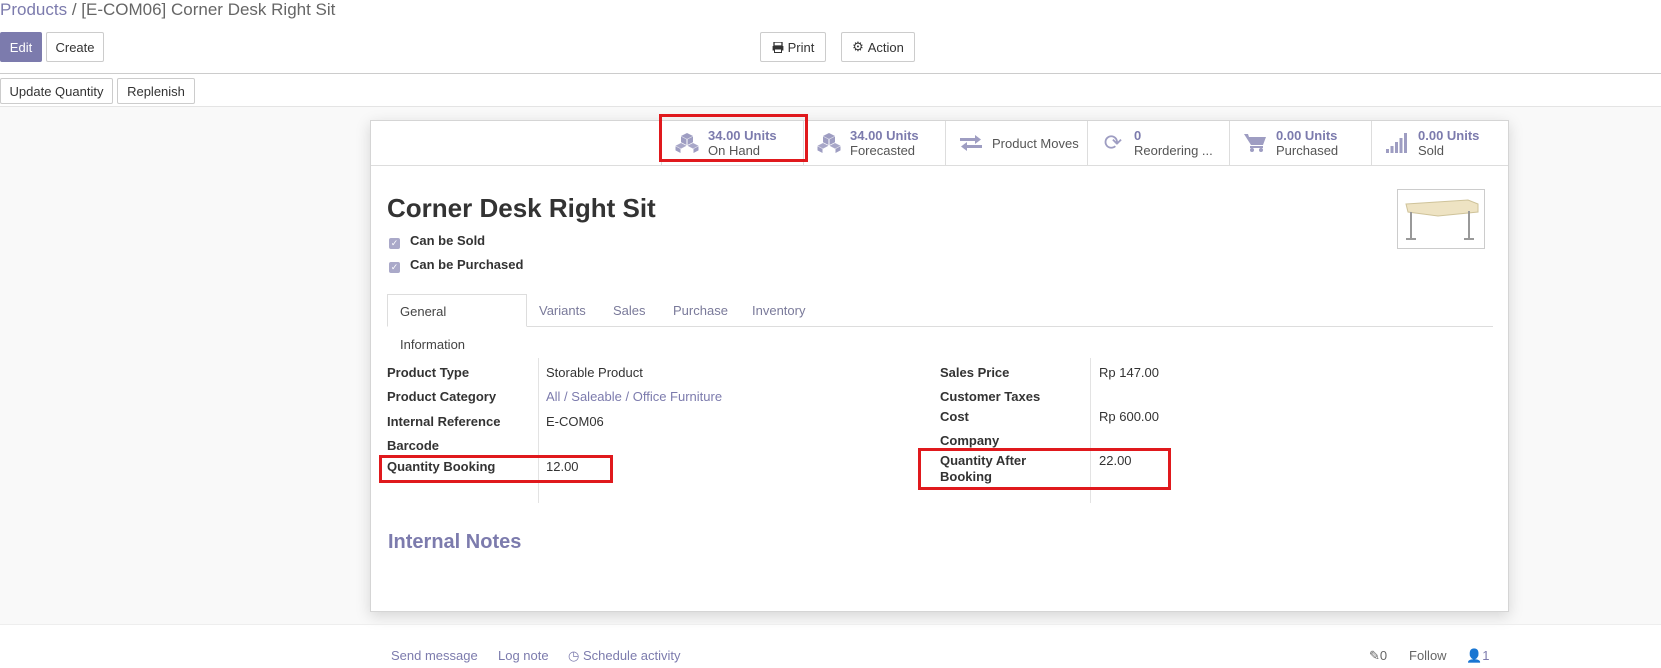 The height and width of the screenshot is (668, 1661). I want to click on product-type-field: Storable Product, so click(594, 372).